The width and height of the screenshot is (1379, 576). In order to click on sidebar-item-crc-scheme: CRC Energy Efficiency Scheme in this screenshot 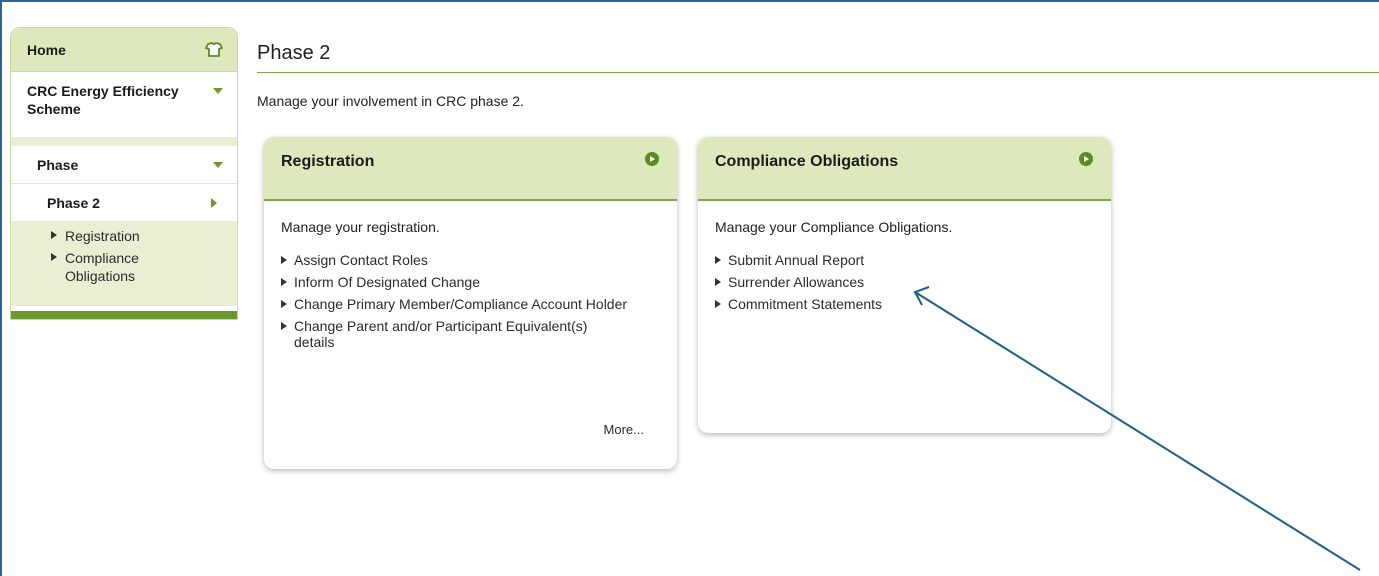, I will do `click(124, 104)`.